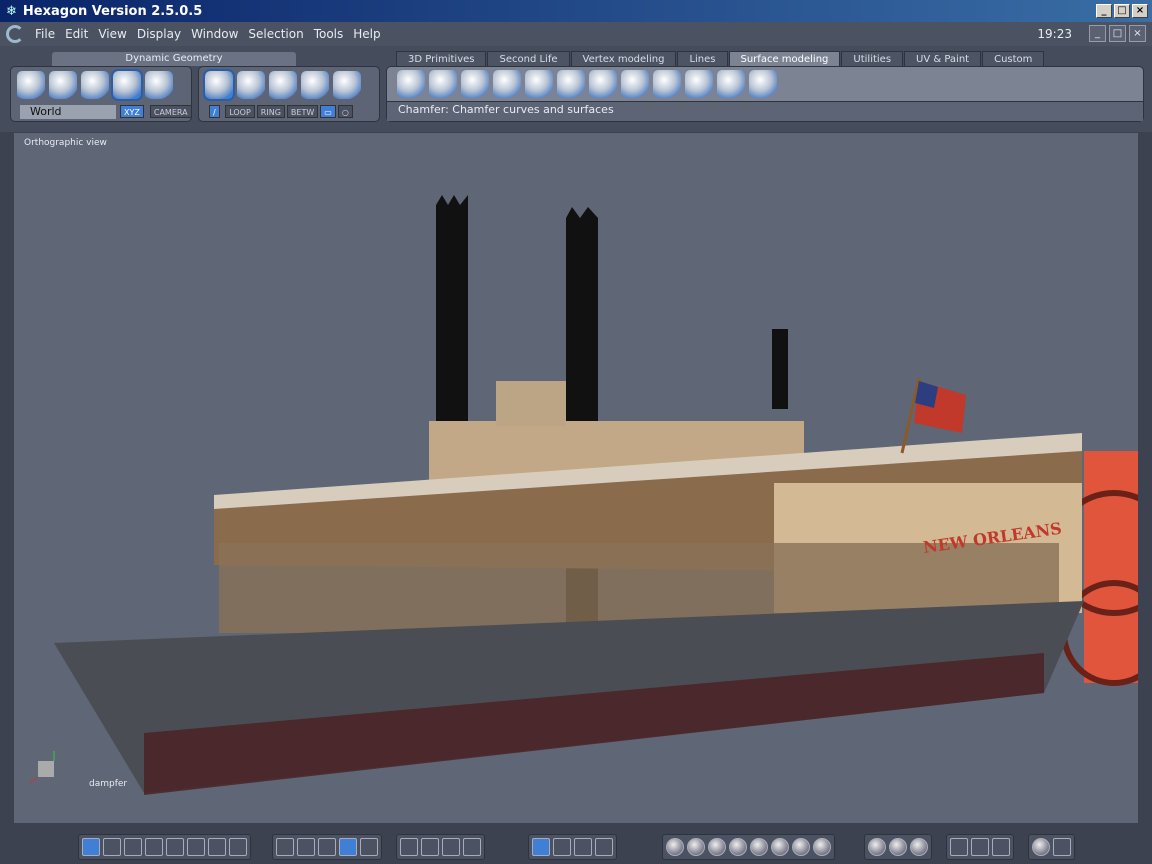 The image size is (1152, 864). What do you see at coordinates (219, 85) in the screenshot?
I see `select-object-icon` at bounding box center [219, 85].